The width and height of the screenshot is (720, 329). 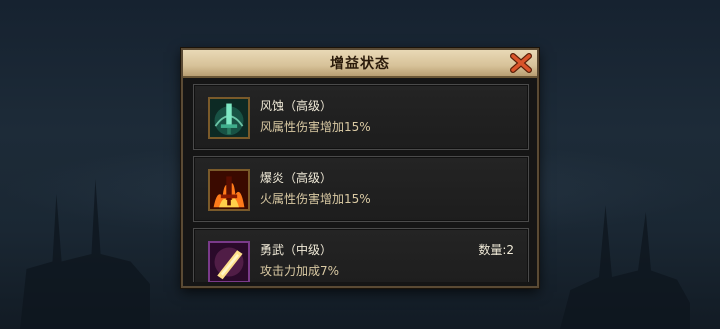 What do you see at coordinates (229, 190) in the screenshot?
I see `fire-sword-icon` at bounding box center [229, 190].